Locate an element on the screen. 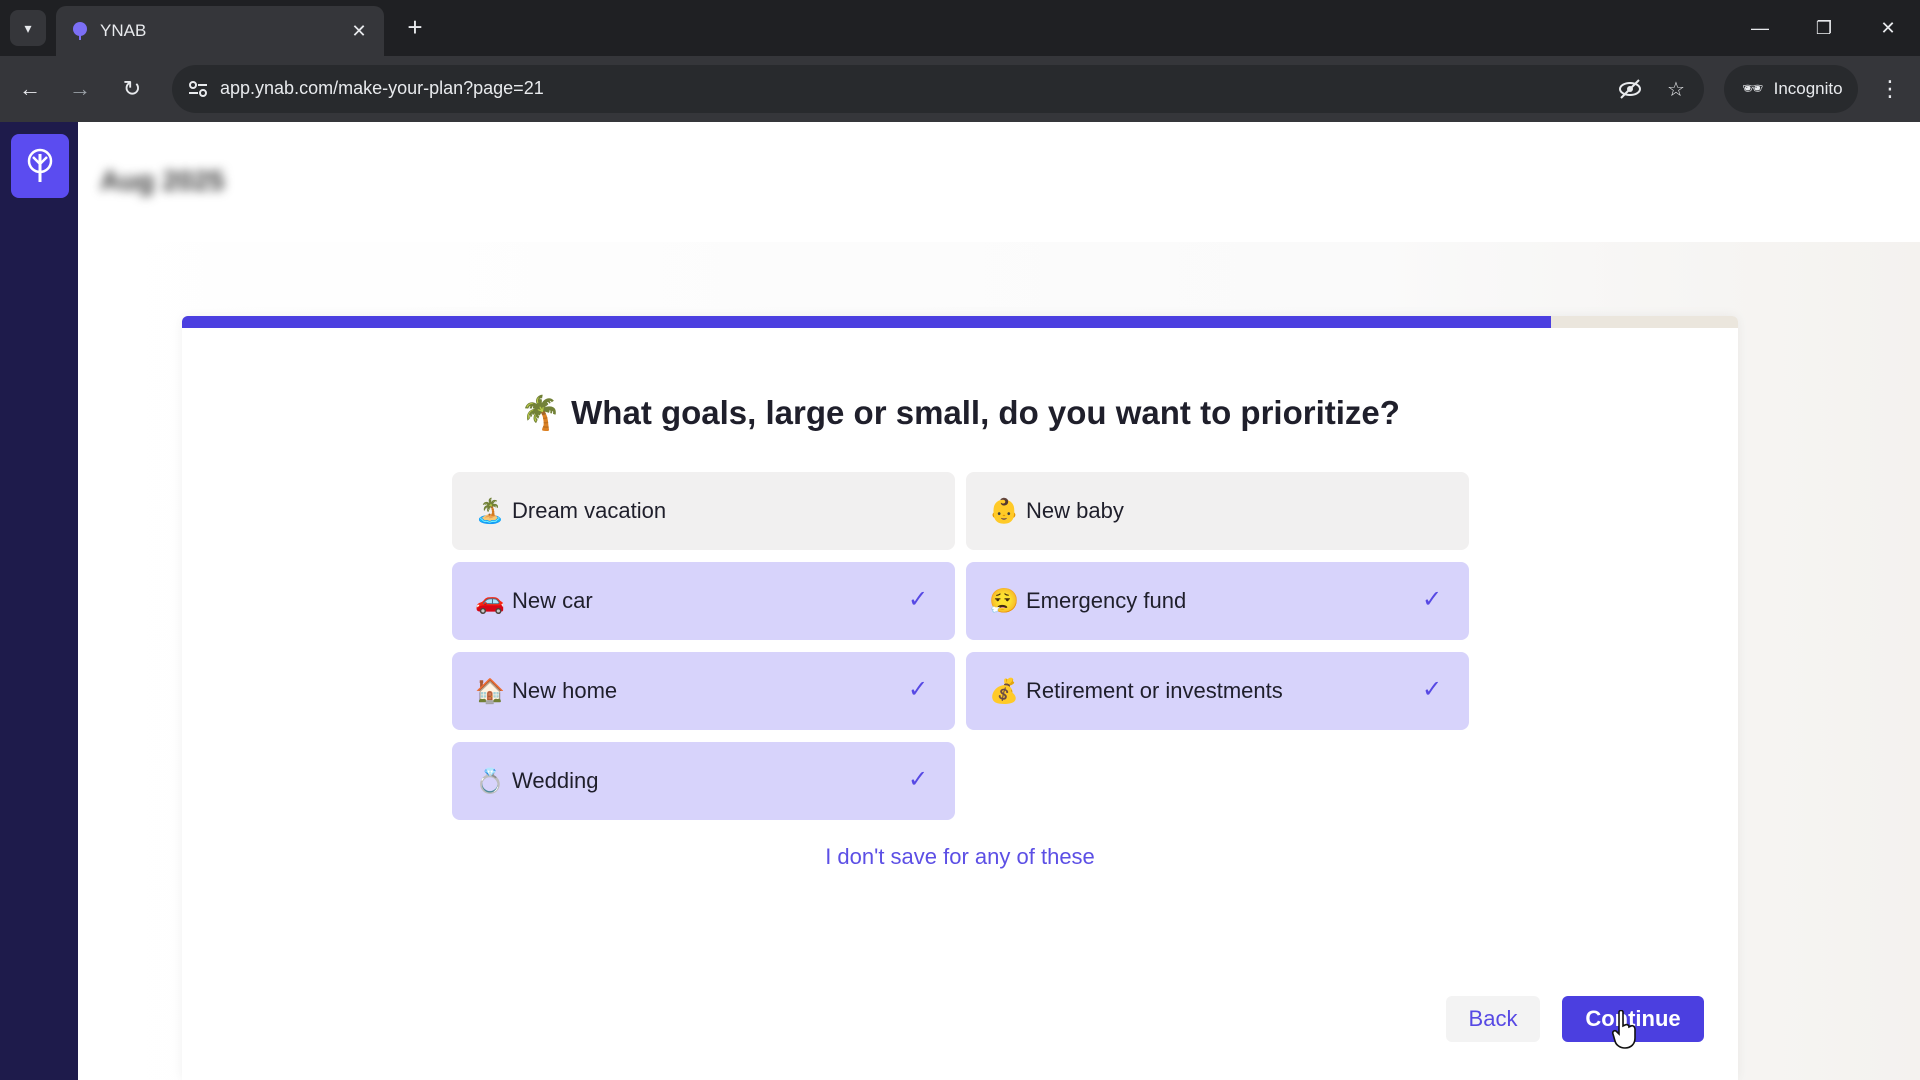 The image size is (1920, 1080). month-label: Aug 2025 is located at coordinates (162, 180).